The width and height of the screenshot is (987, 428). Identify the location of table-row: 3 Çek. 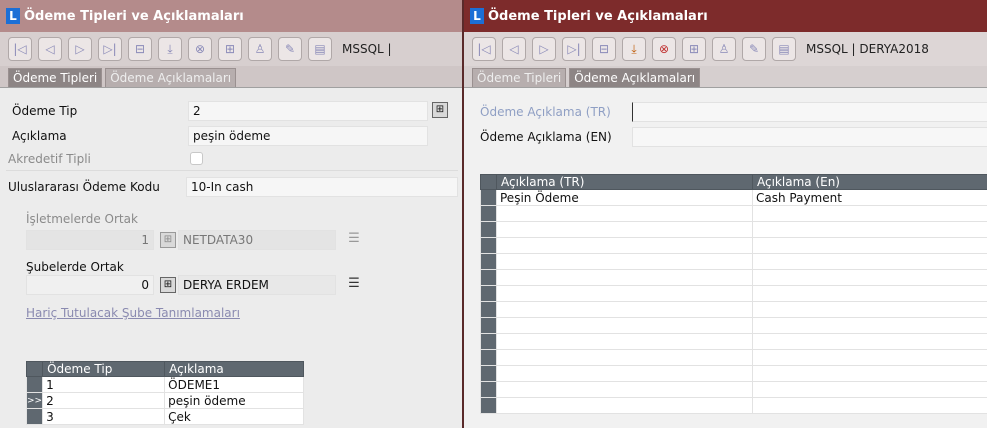
(164, 416).